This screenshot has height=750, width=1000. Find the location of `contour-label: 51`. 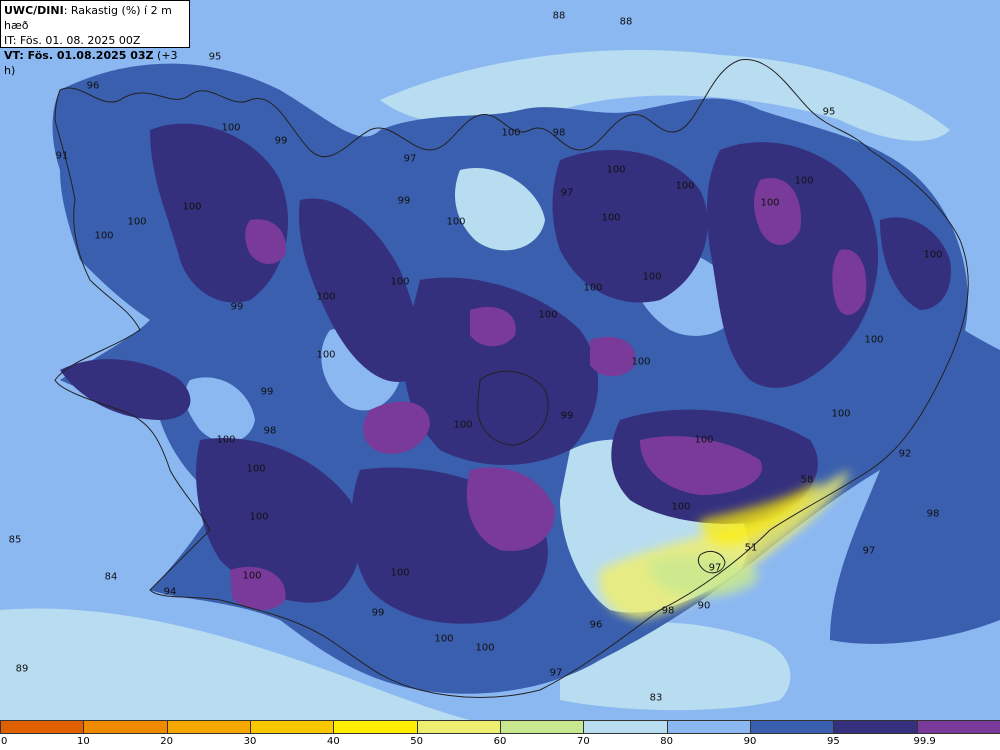

contour-label: 51 is located at coordinates (751, 548).